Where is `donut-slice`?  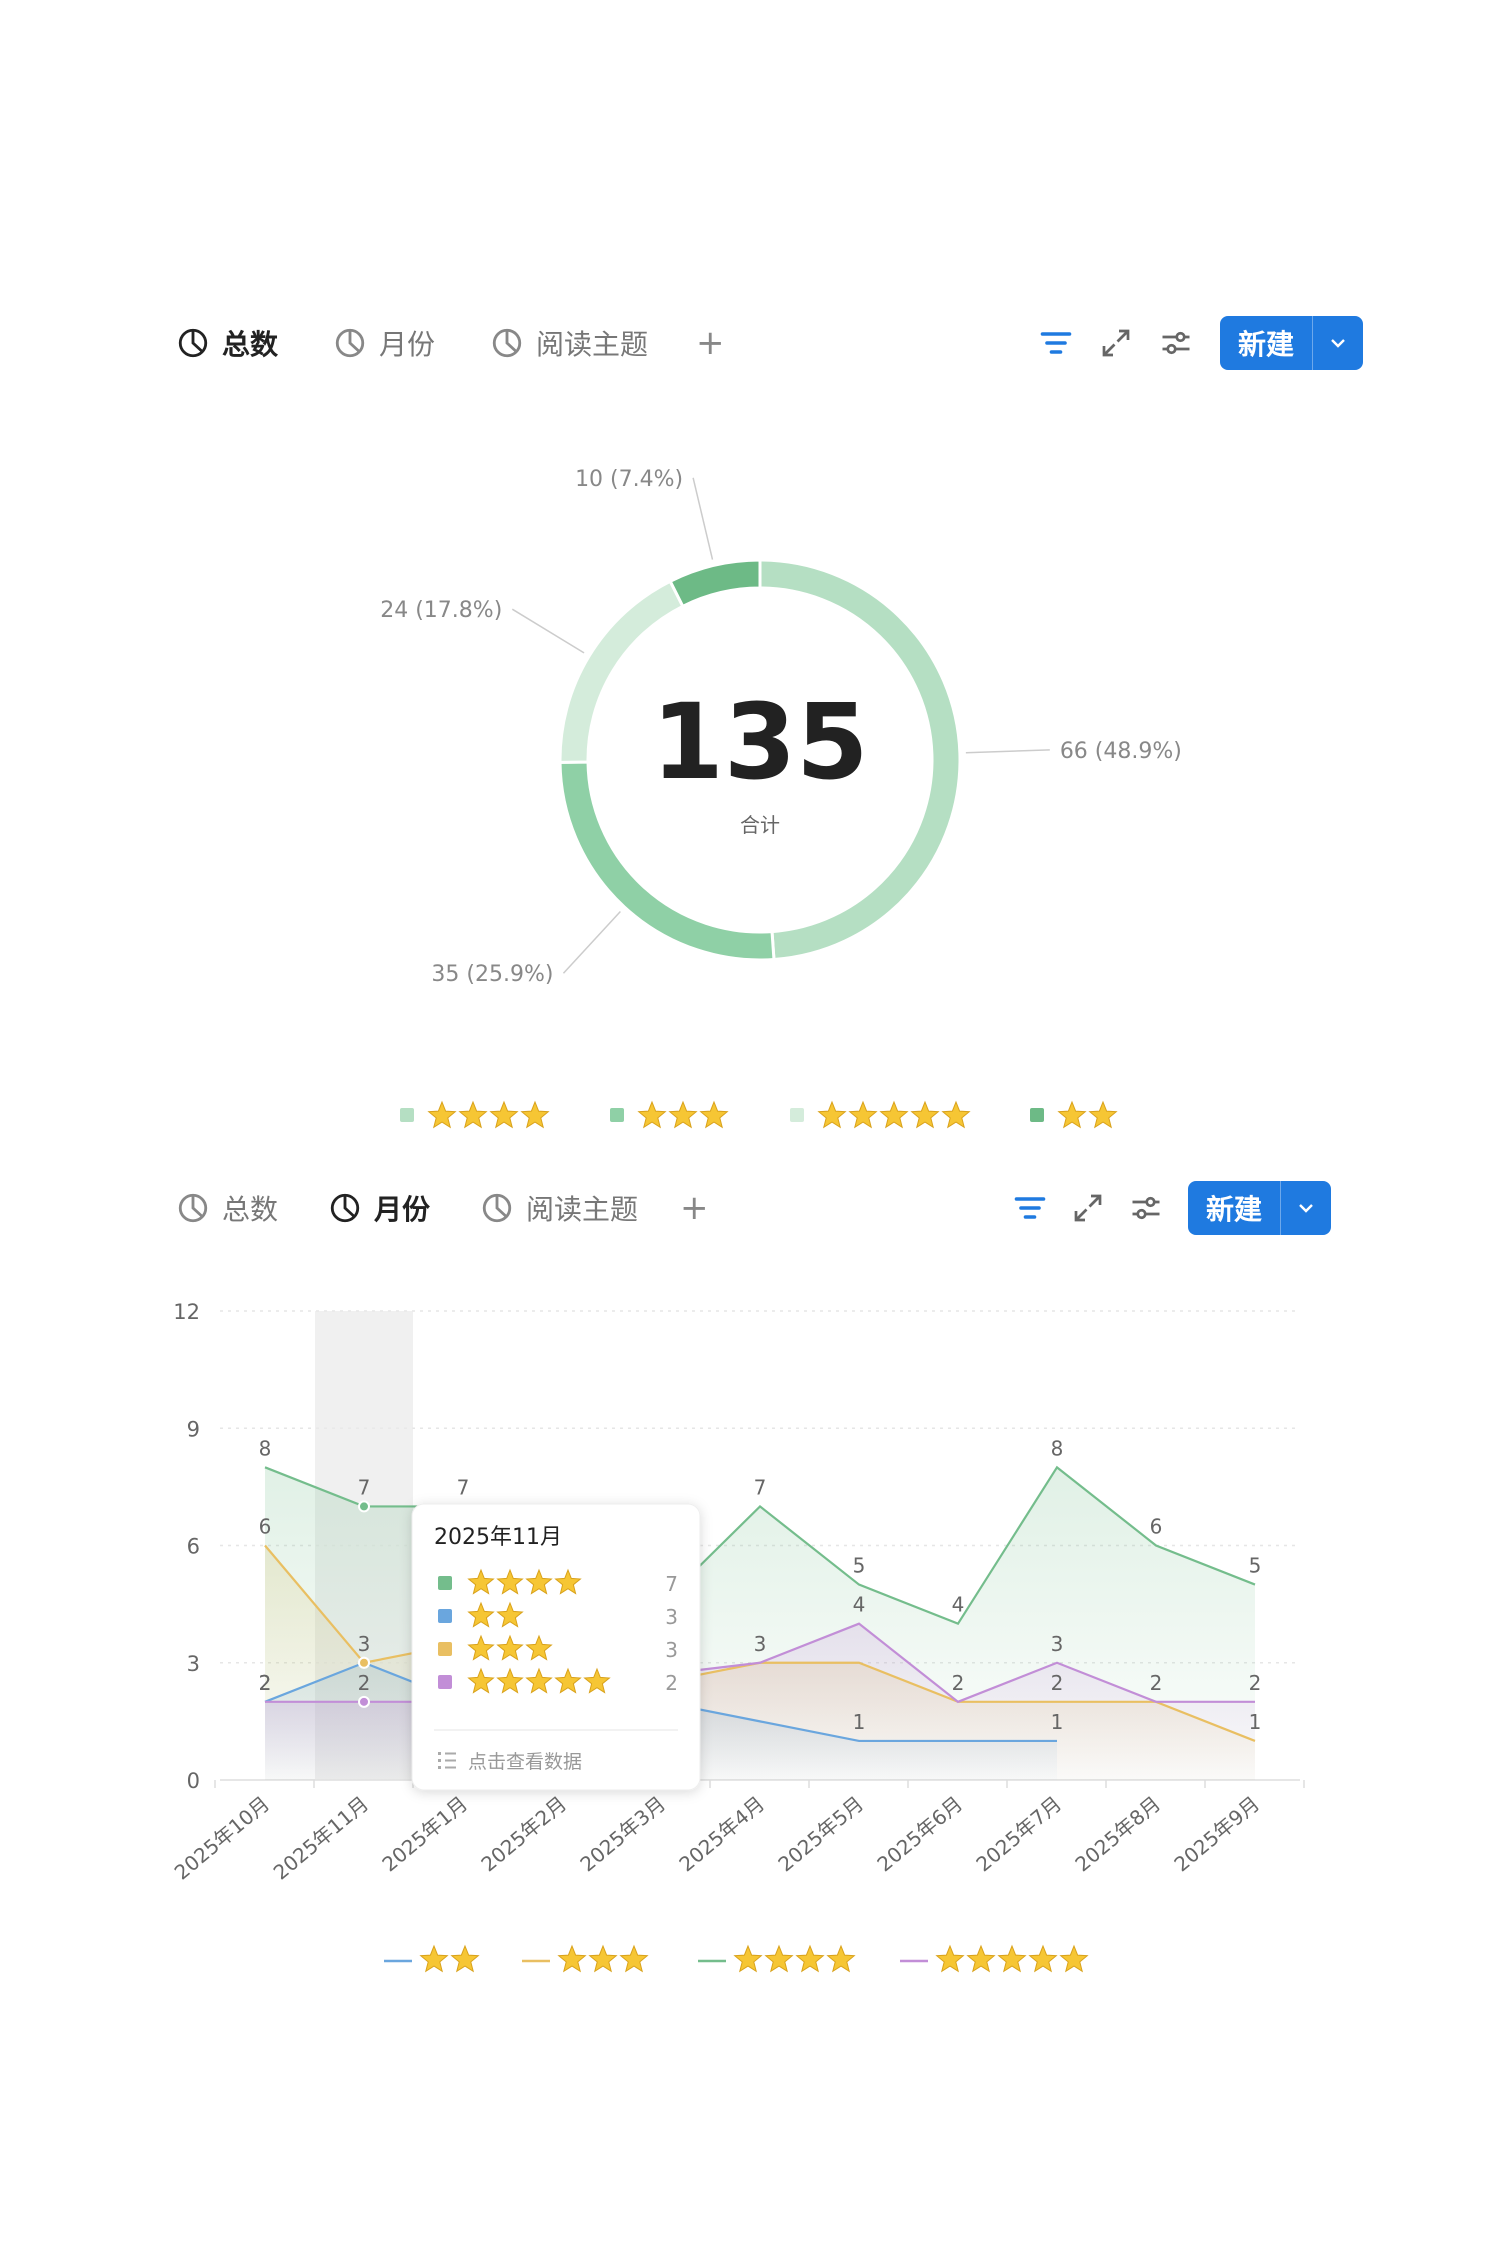 donut-slice is located at coordinates (715, 583).